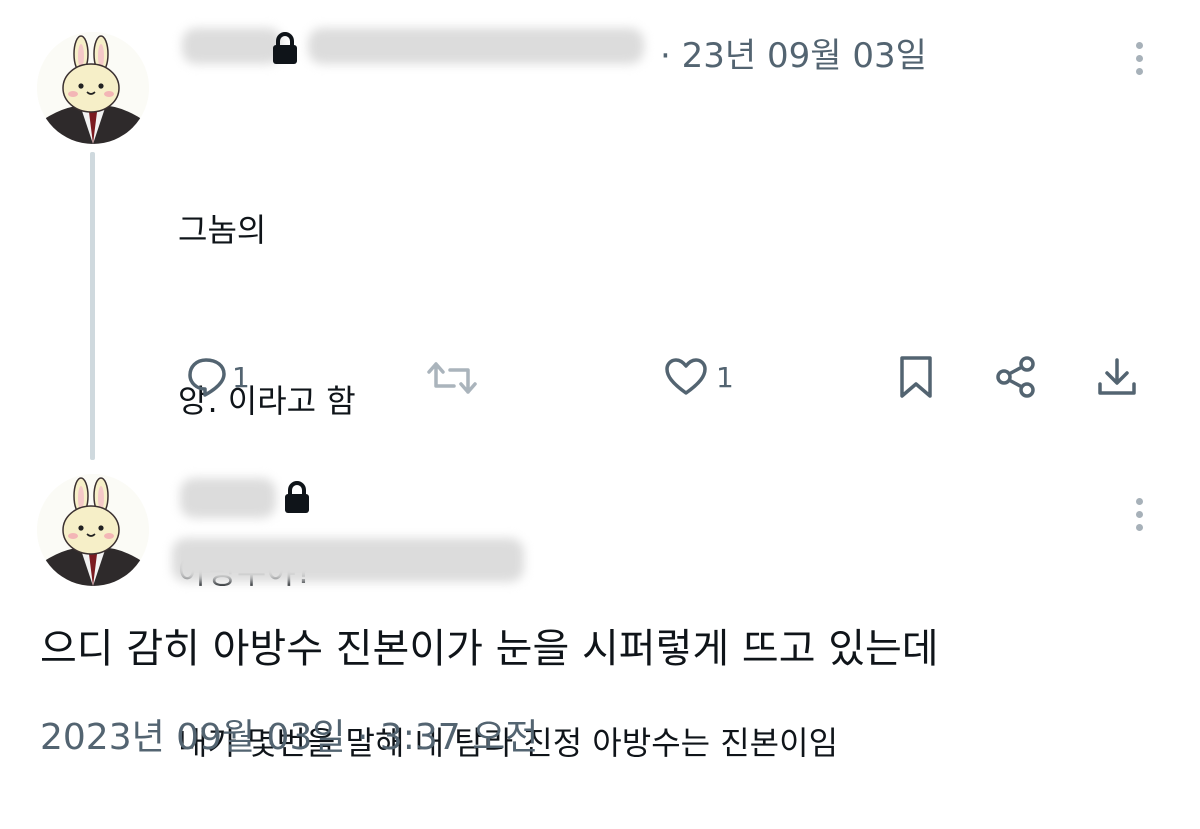 The width and height of the screenshot is (1200, 829). I want to click on share-button, so click(1016, 377).